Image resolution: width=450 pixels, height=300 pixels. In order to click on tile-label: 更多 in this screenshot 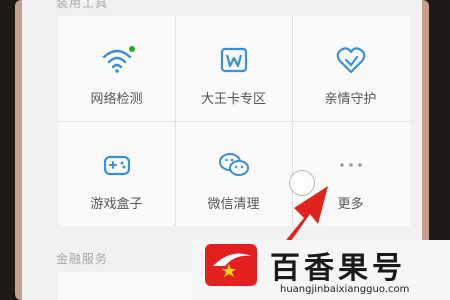, I will do `click(350, 204)`.